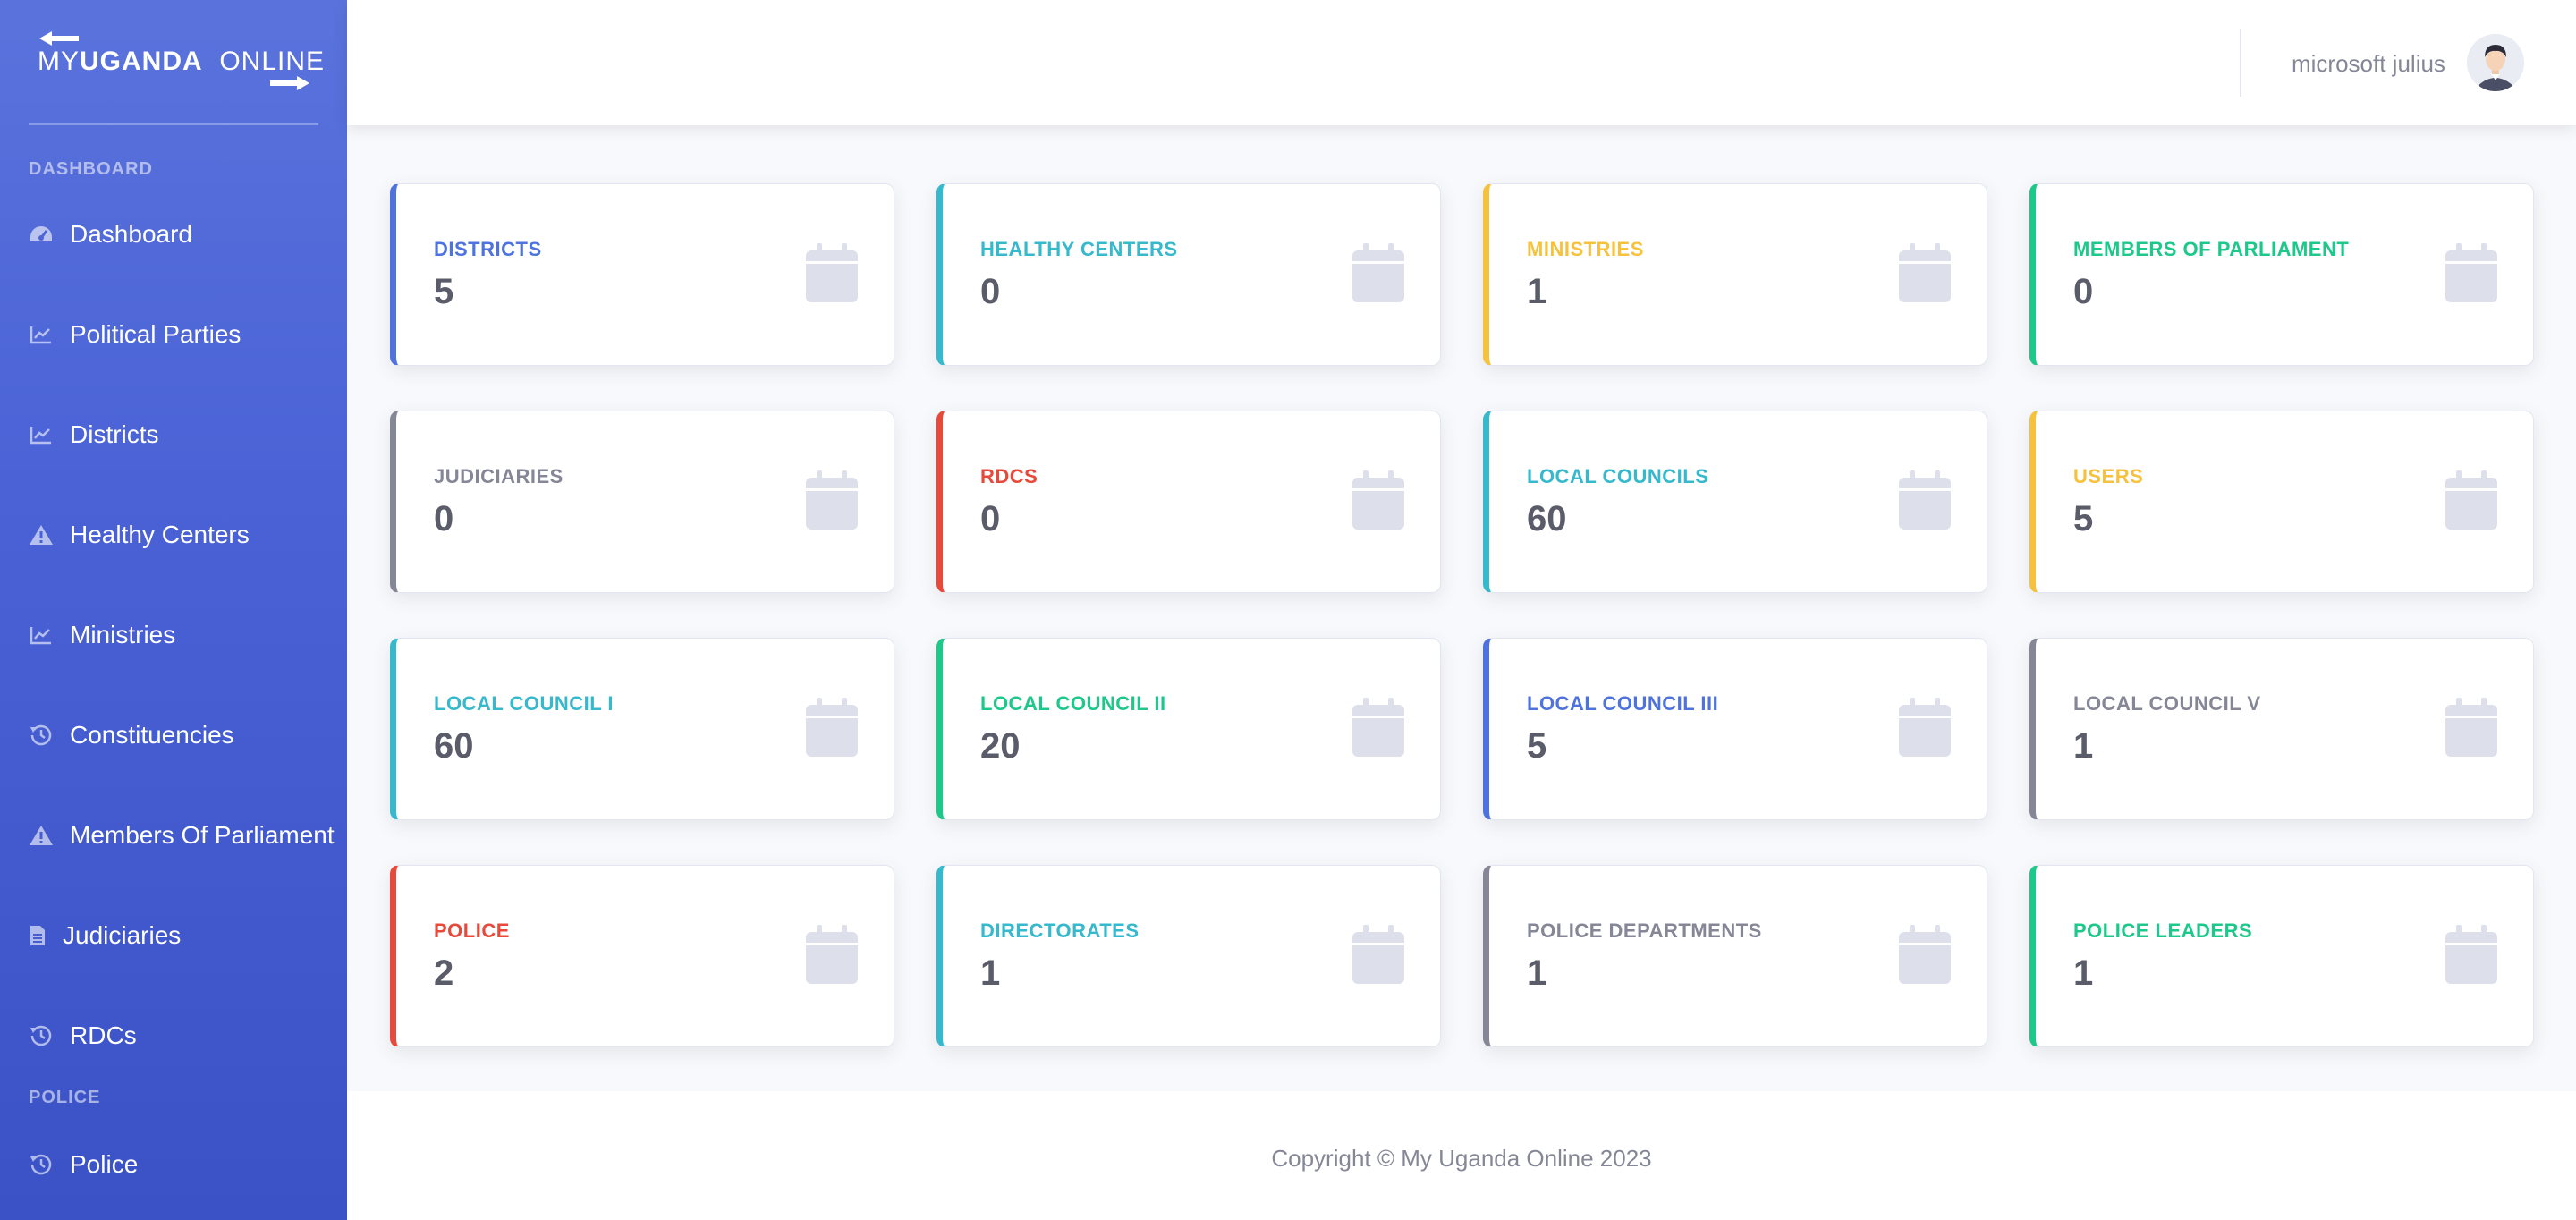 The width and height of the screenshot is (2576, 1220). Describe the element at coordinates (2368, 64) in the screenshot. I see `user-name: microsoft julius` at that location.